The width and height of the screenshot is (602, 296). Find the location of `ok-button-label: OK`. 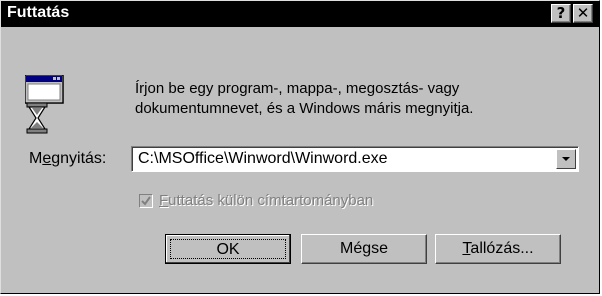

ok-button-label: OK is located at coordinates (228, 249).